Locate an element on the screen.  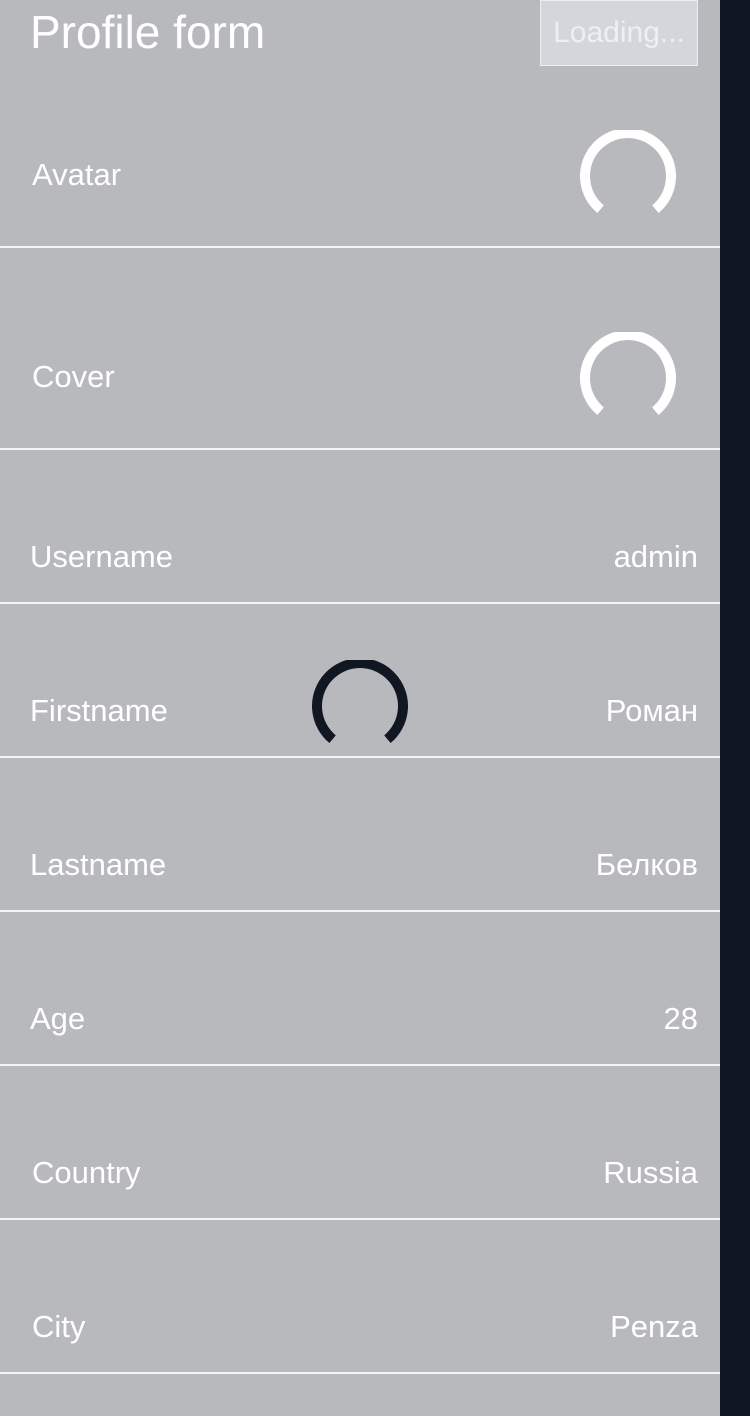
firstname-value: Роман is located at coordinates (651, 710).